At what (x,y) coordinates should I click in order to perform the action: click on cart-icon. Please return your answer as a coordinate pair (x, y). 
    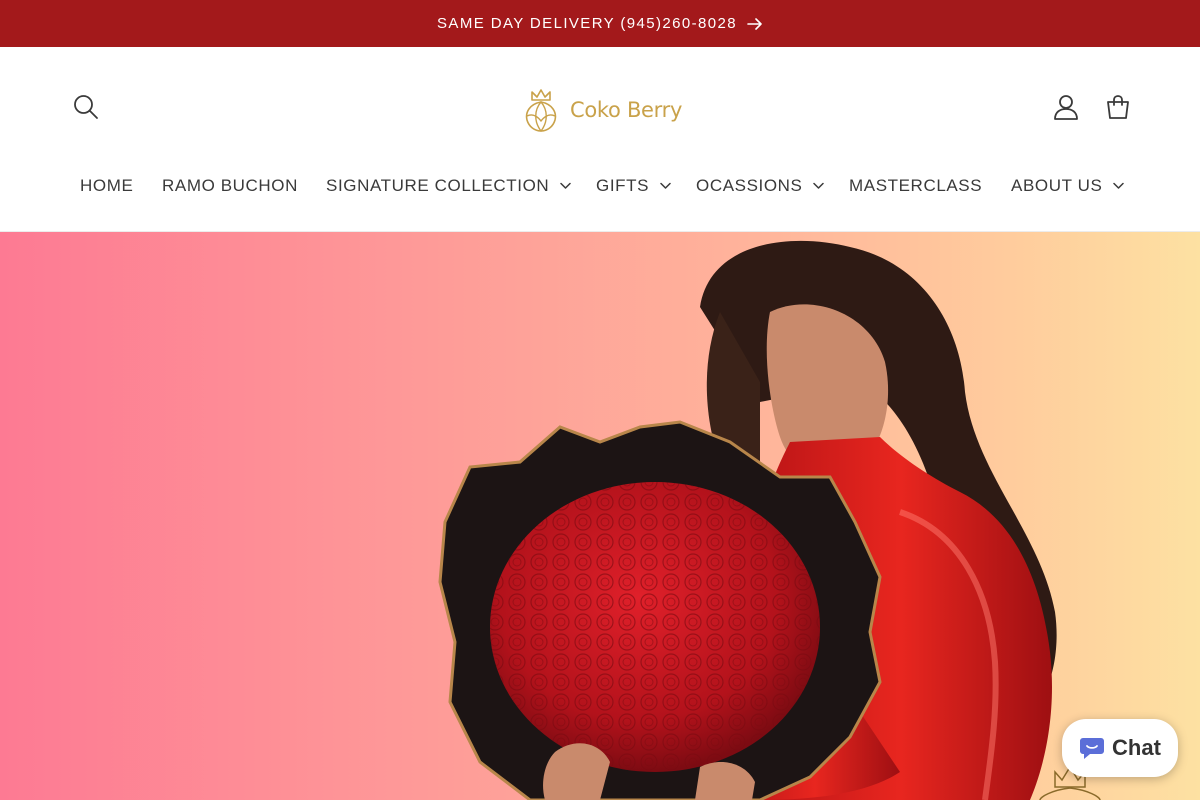
    Looking at the image, I should click on (1118, 107).